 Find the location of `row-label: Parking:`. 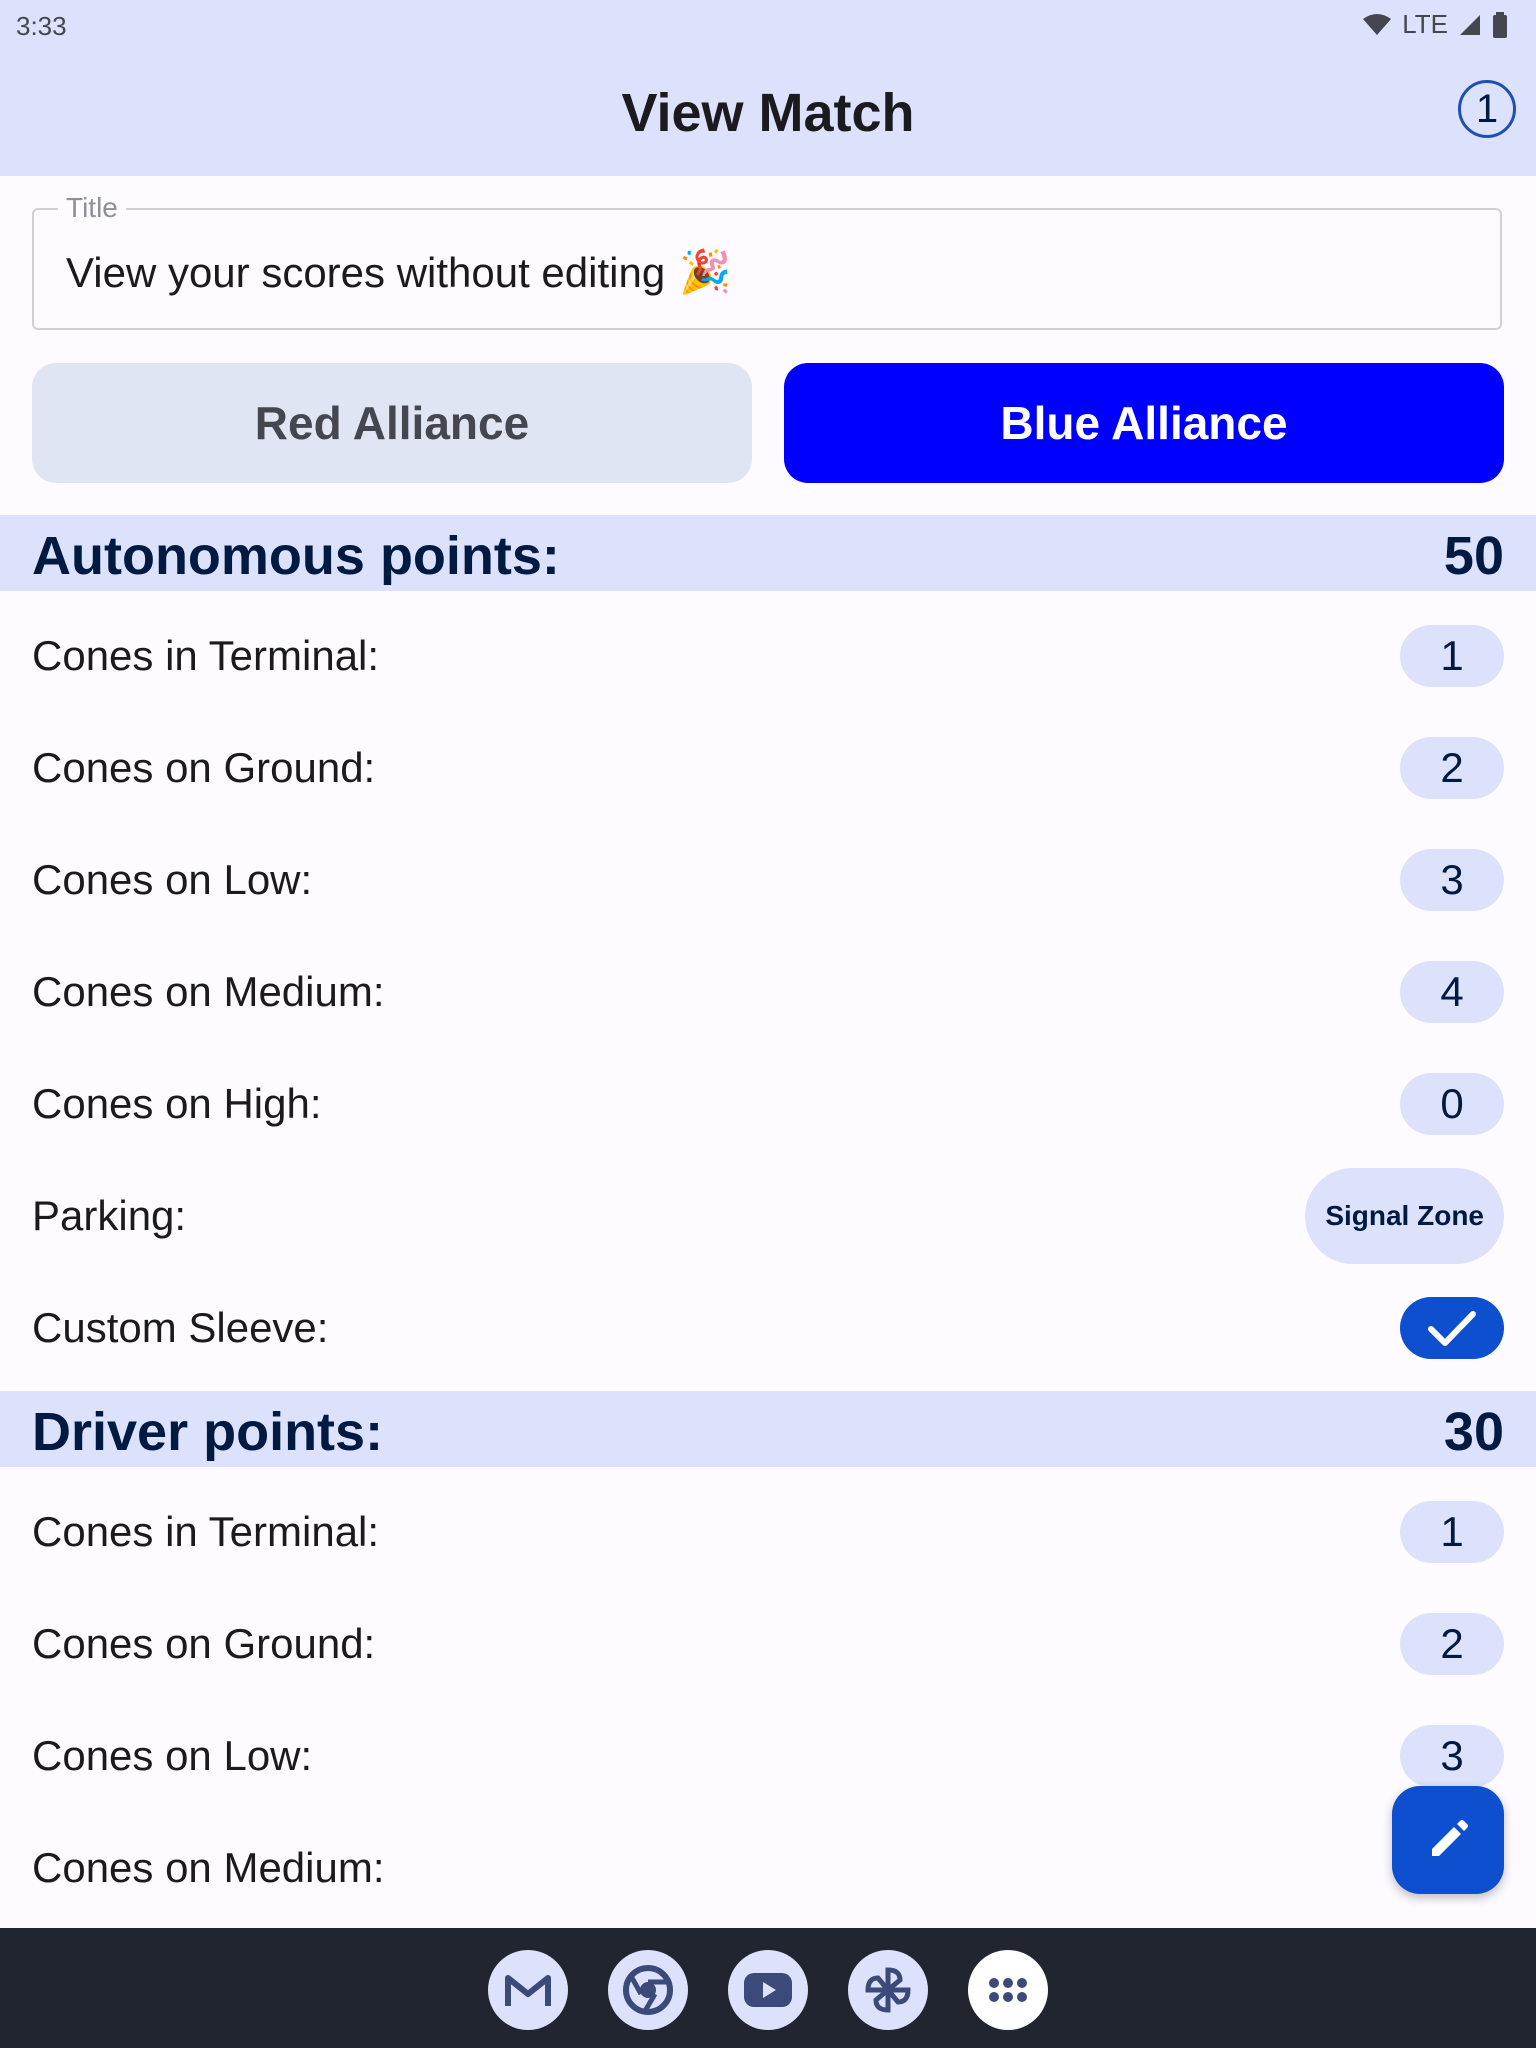

row-label: Parking: is located at coordinates (109, 1215).